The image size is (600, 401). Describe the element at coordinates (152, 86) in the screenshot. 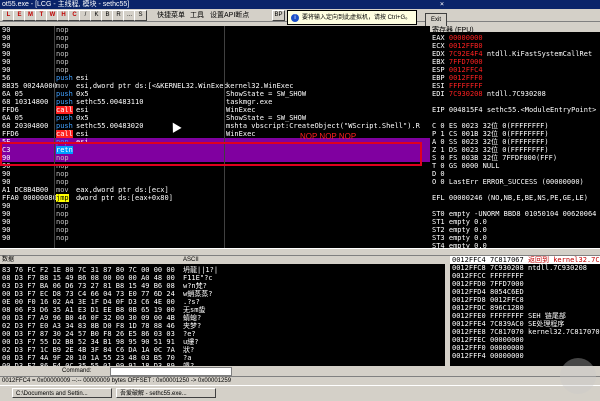

I see `disasm-operand: esi,dword ptr ds:[<&KERNEL32.WinExec` at that location.